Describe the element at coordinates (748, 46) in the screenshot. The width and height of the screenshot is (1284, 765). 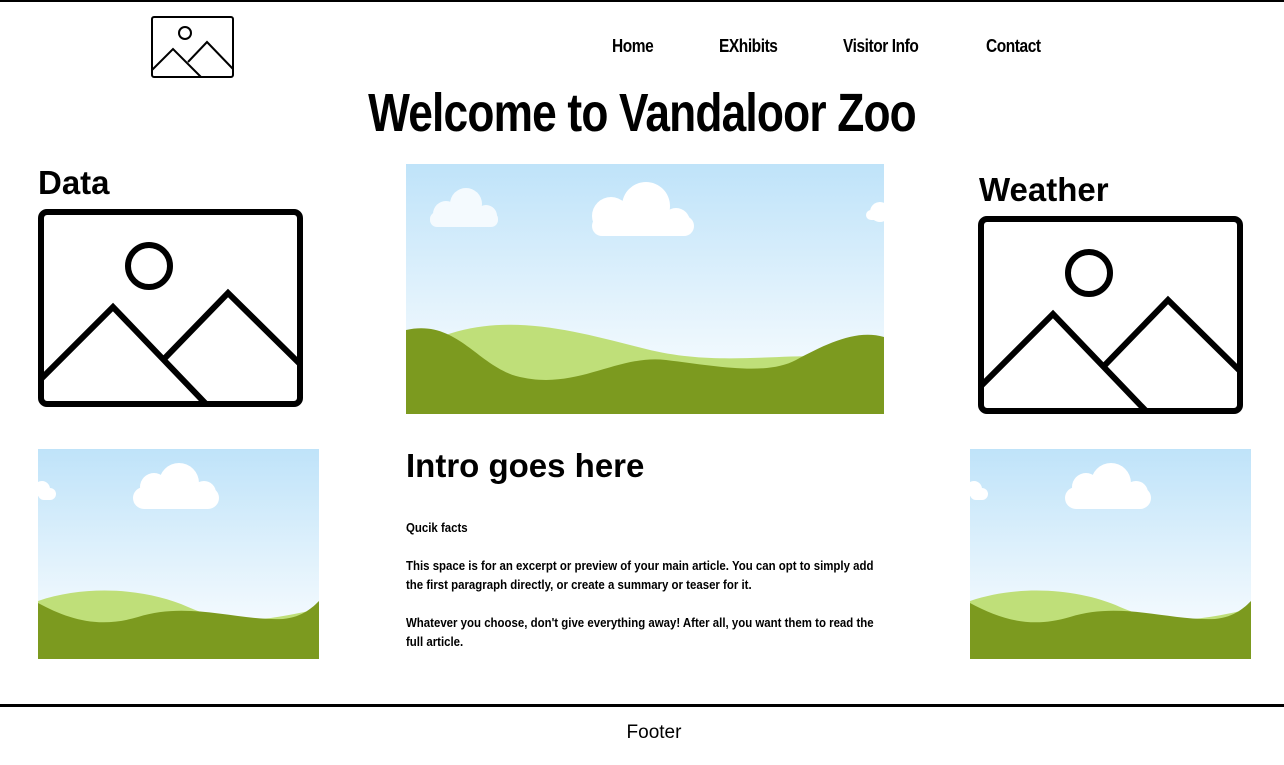
I see `nav-exhibits: EXhibits` at that location.